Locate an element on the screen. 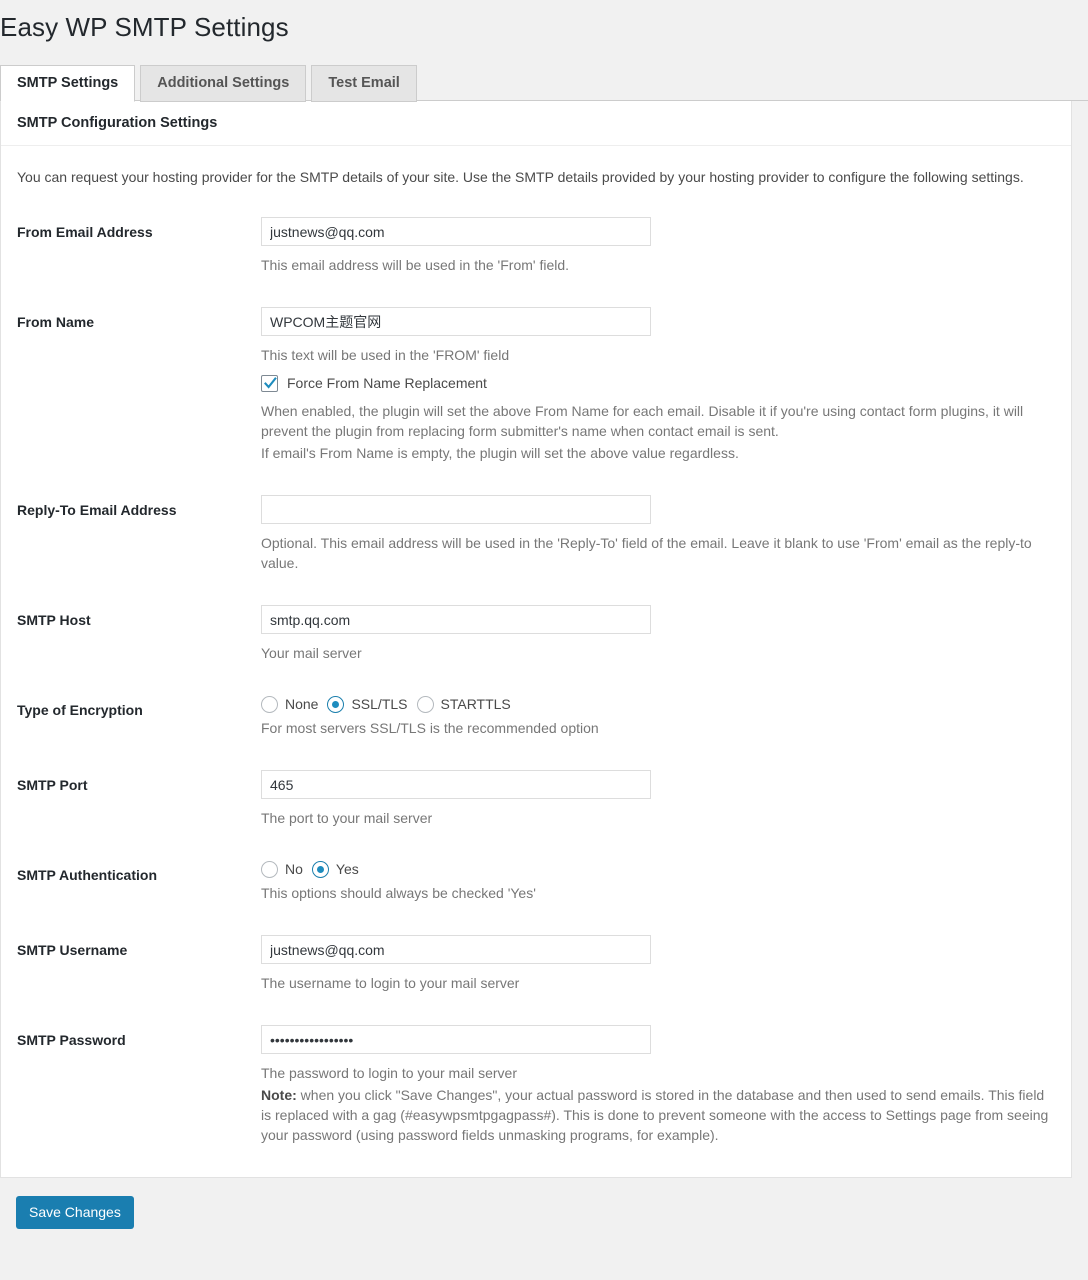 Image resolution: width=1088 pixels, height=1280 pixels. label-reply-to: Reply-To Email Address is located at coordinates (97, 510).